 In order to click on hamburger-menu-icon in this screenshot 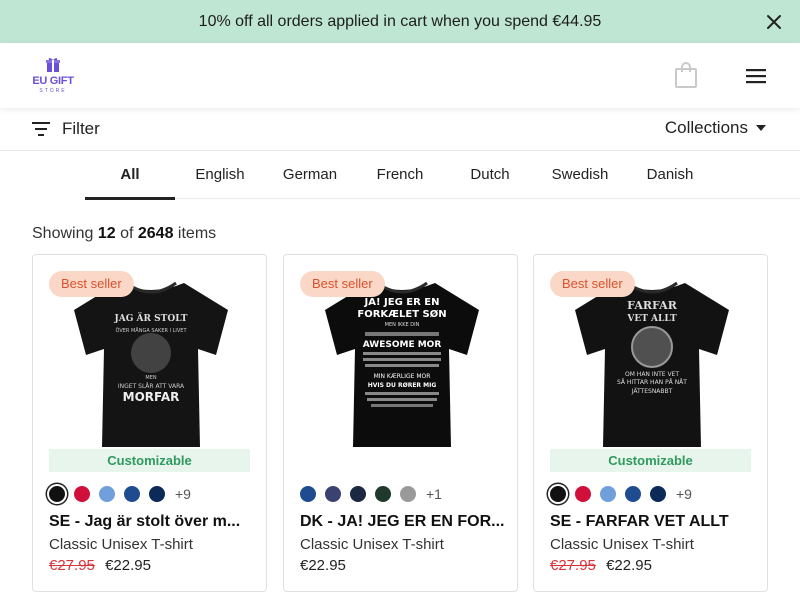, I will do `click(756, 76)`.